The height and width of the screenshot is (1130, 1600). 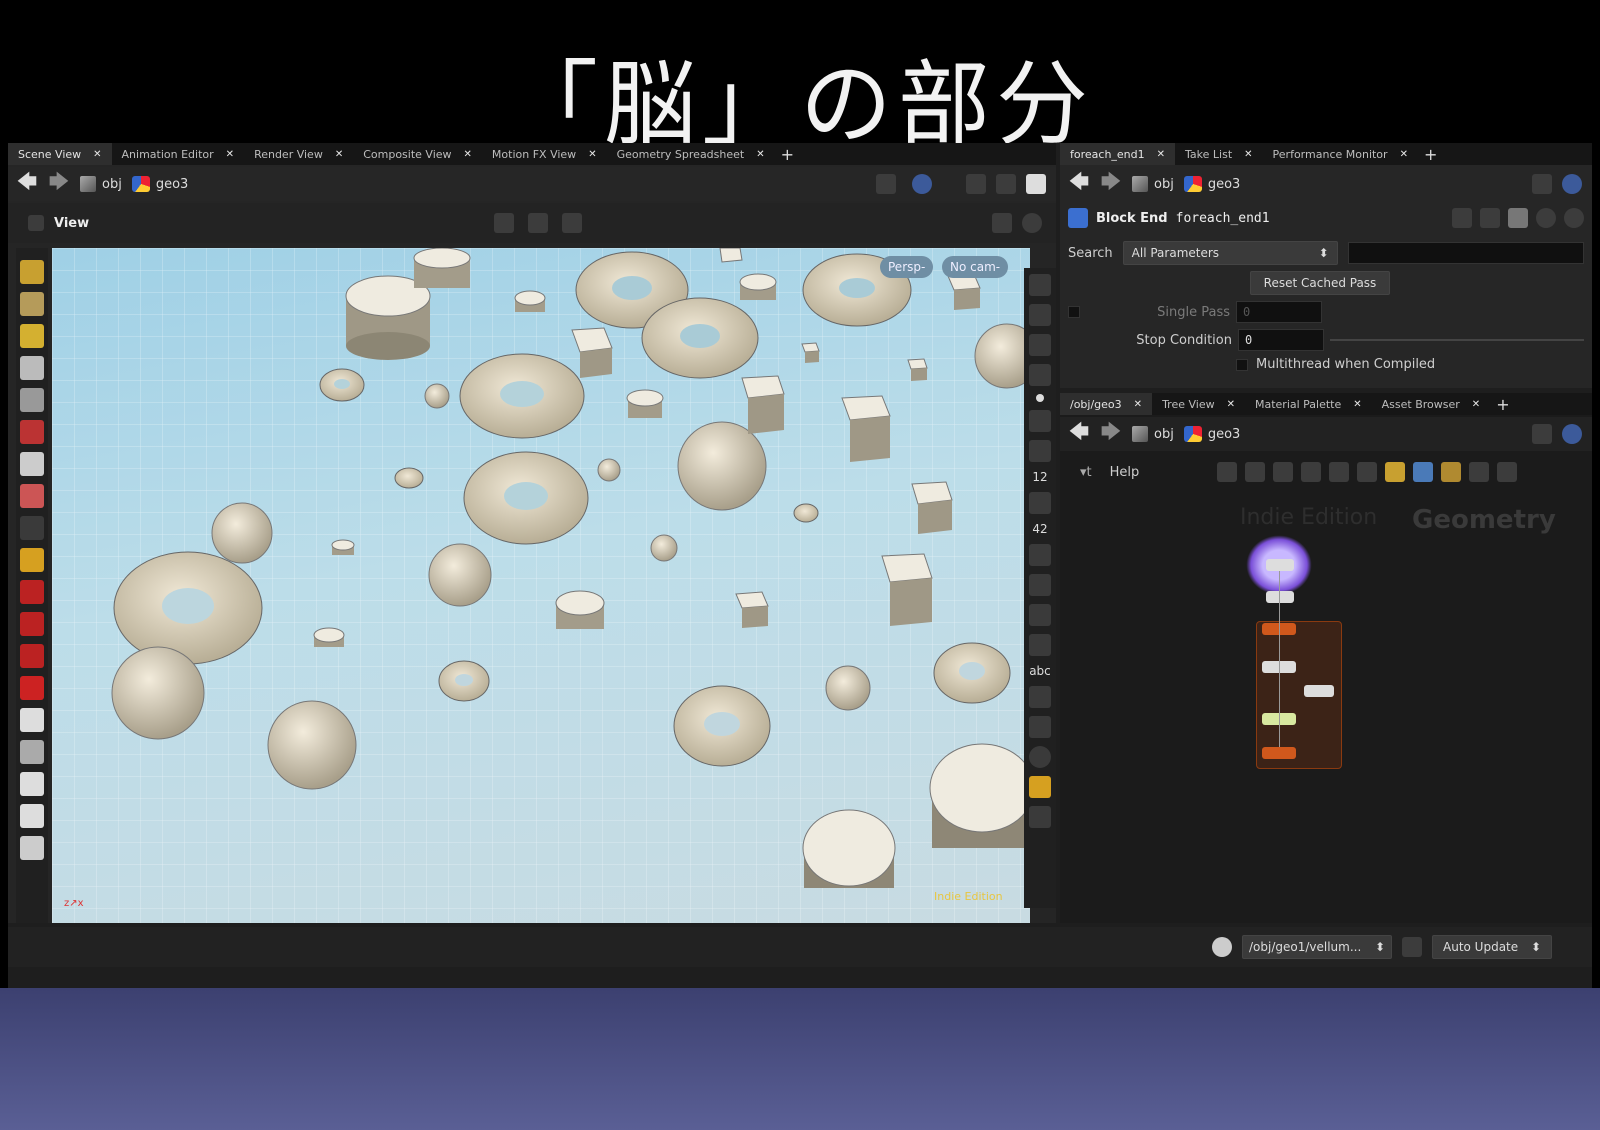 What do you see at coordinates (1219, 154) in the screenshot?
I see `tab-take-list: Take List ✕` at bounding box center [1219, 154].